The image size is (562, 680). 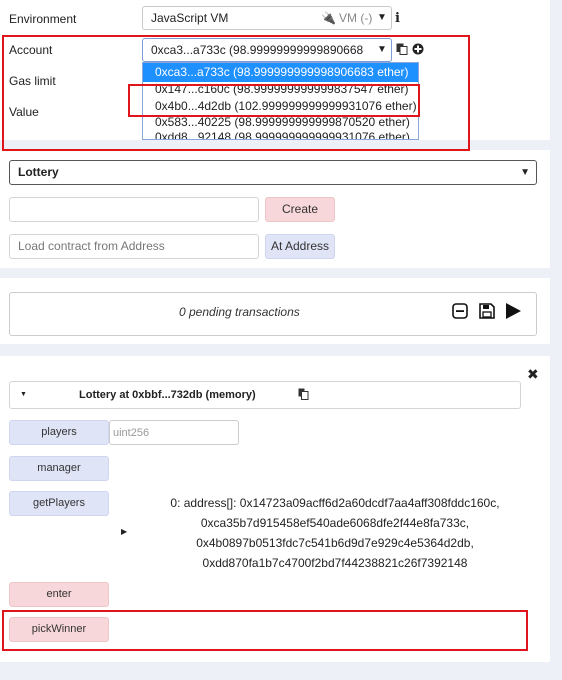 I want to click on environment-label: Environment, so click(x=43, y=19).